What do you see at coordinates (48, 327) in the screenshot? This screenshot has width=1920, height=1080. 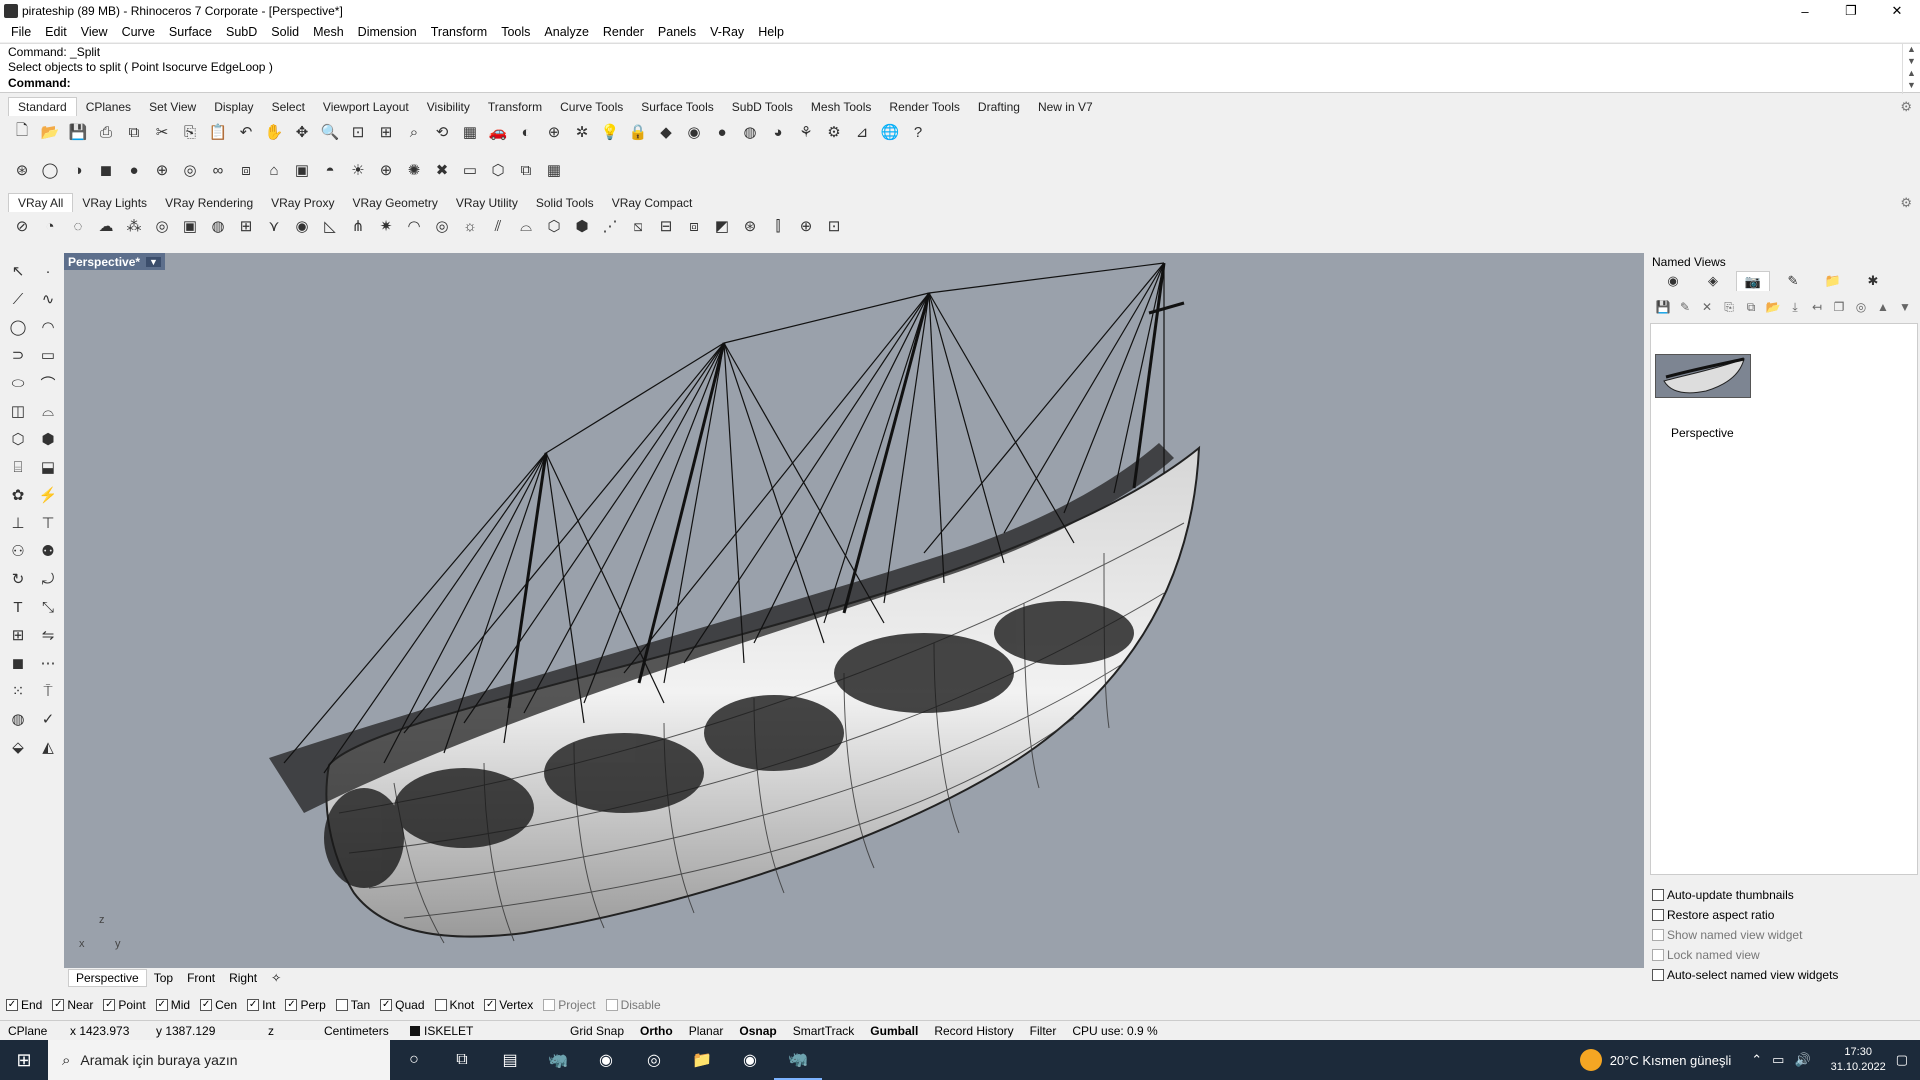 I see `arc-icon: ◠` at bounding box center [48, 327].